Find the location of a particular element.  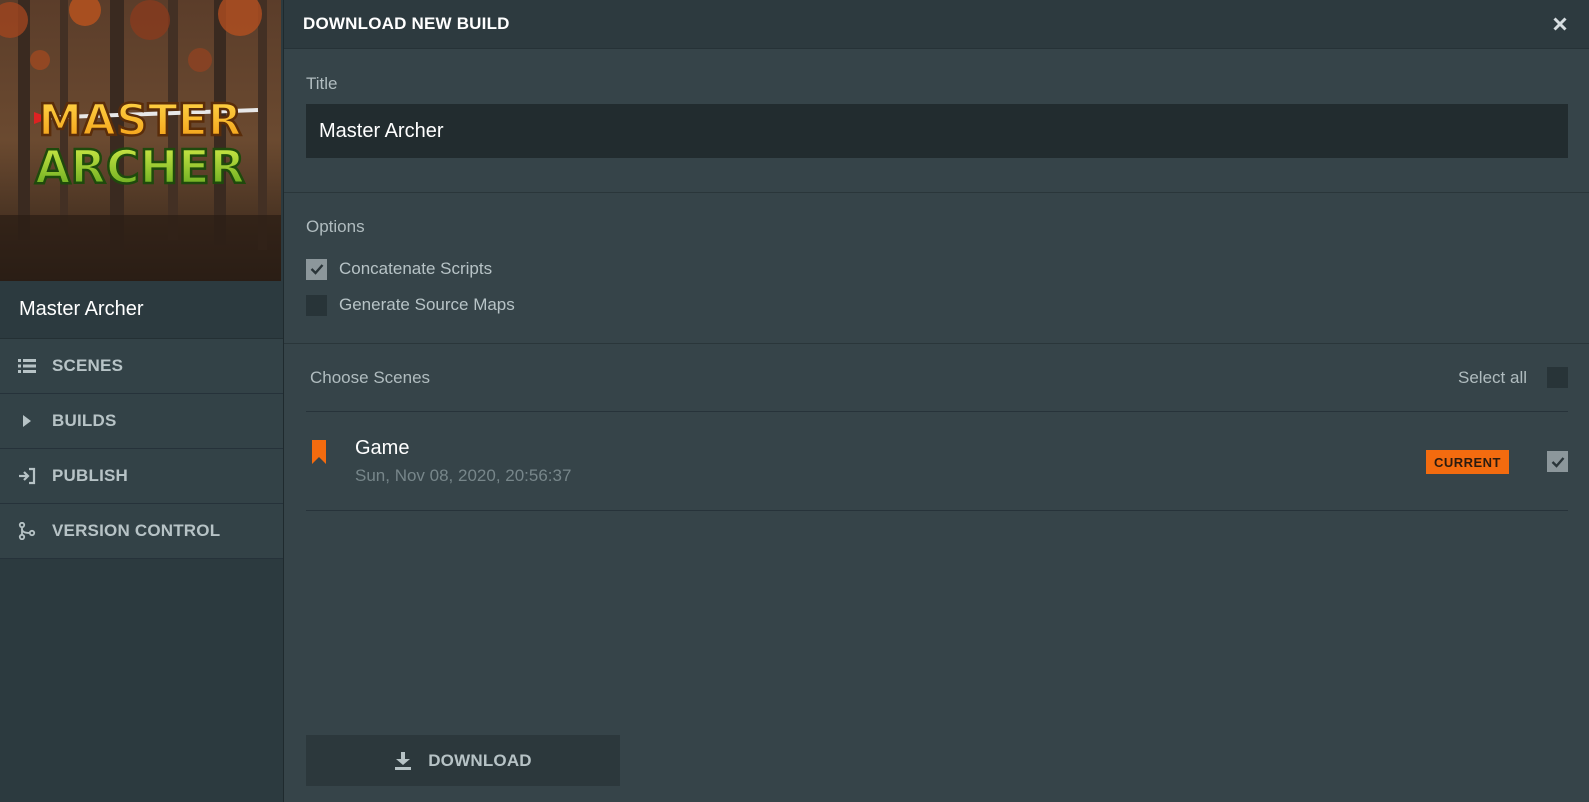

sidebar-item-label: VERSION CONTROL is located at coordinates (136, 530).